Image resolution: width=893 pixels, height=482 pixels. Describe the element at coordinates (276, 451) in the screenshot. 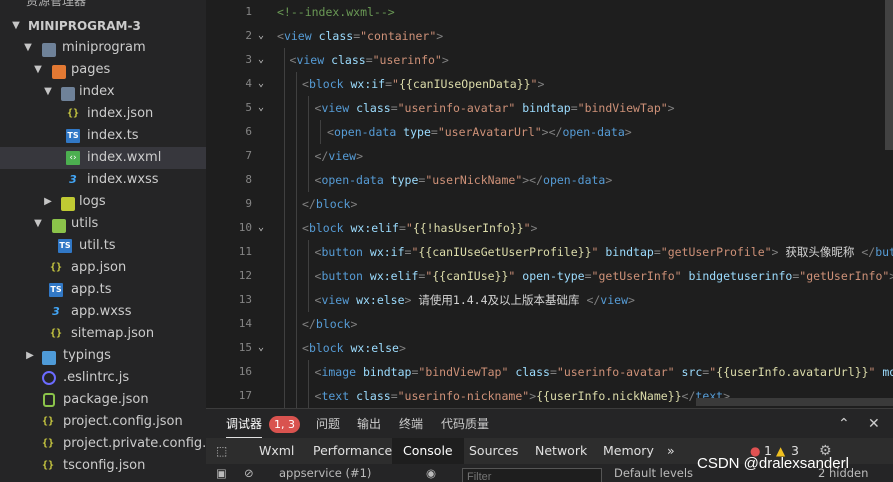

I see `tab-wxml: Wxml` at that location.